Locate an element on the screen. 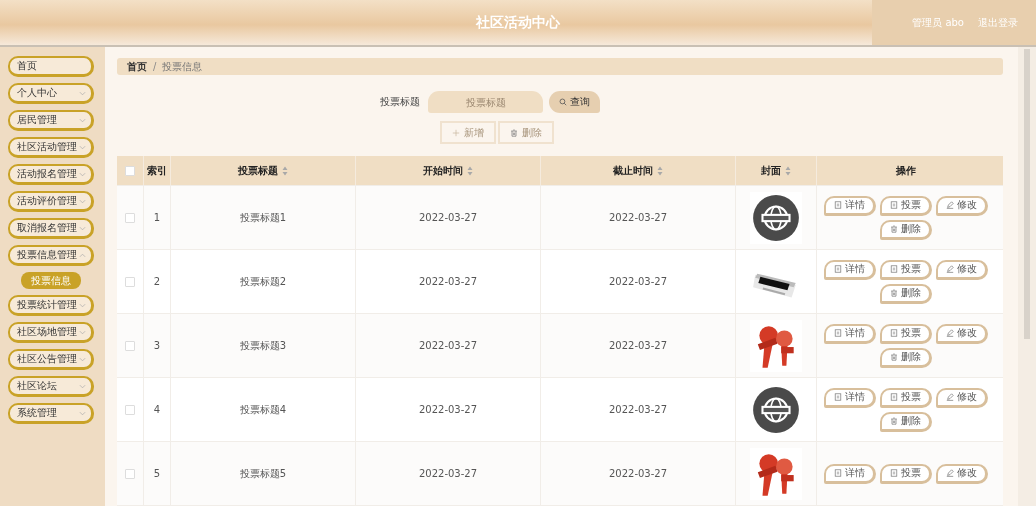 This screenshot has height=506, width=1036. breadcrumb-link: 投票信息 is located at coordinates (182, 66).